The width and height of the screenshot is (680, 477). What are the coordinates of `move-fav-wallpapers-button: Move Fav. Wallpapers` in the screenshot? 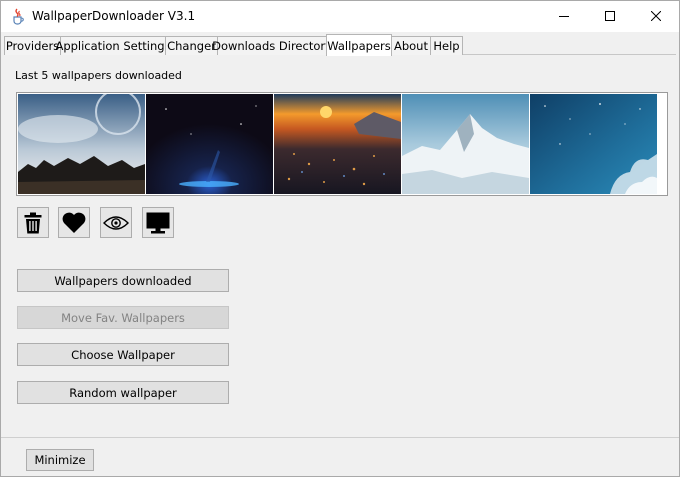 It's located at (123, 317).